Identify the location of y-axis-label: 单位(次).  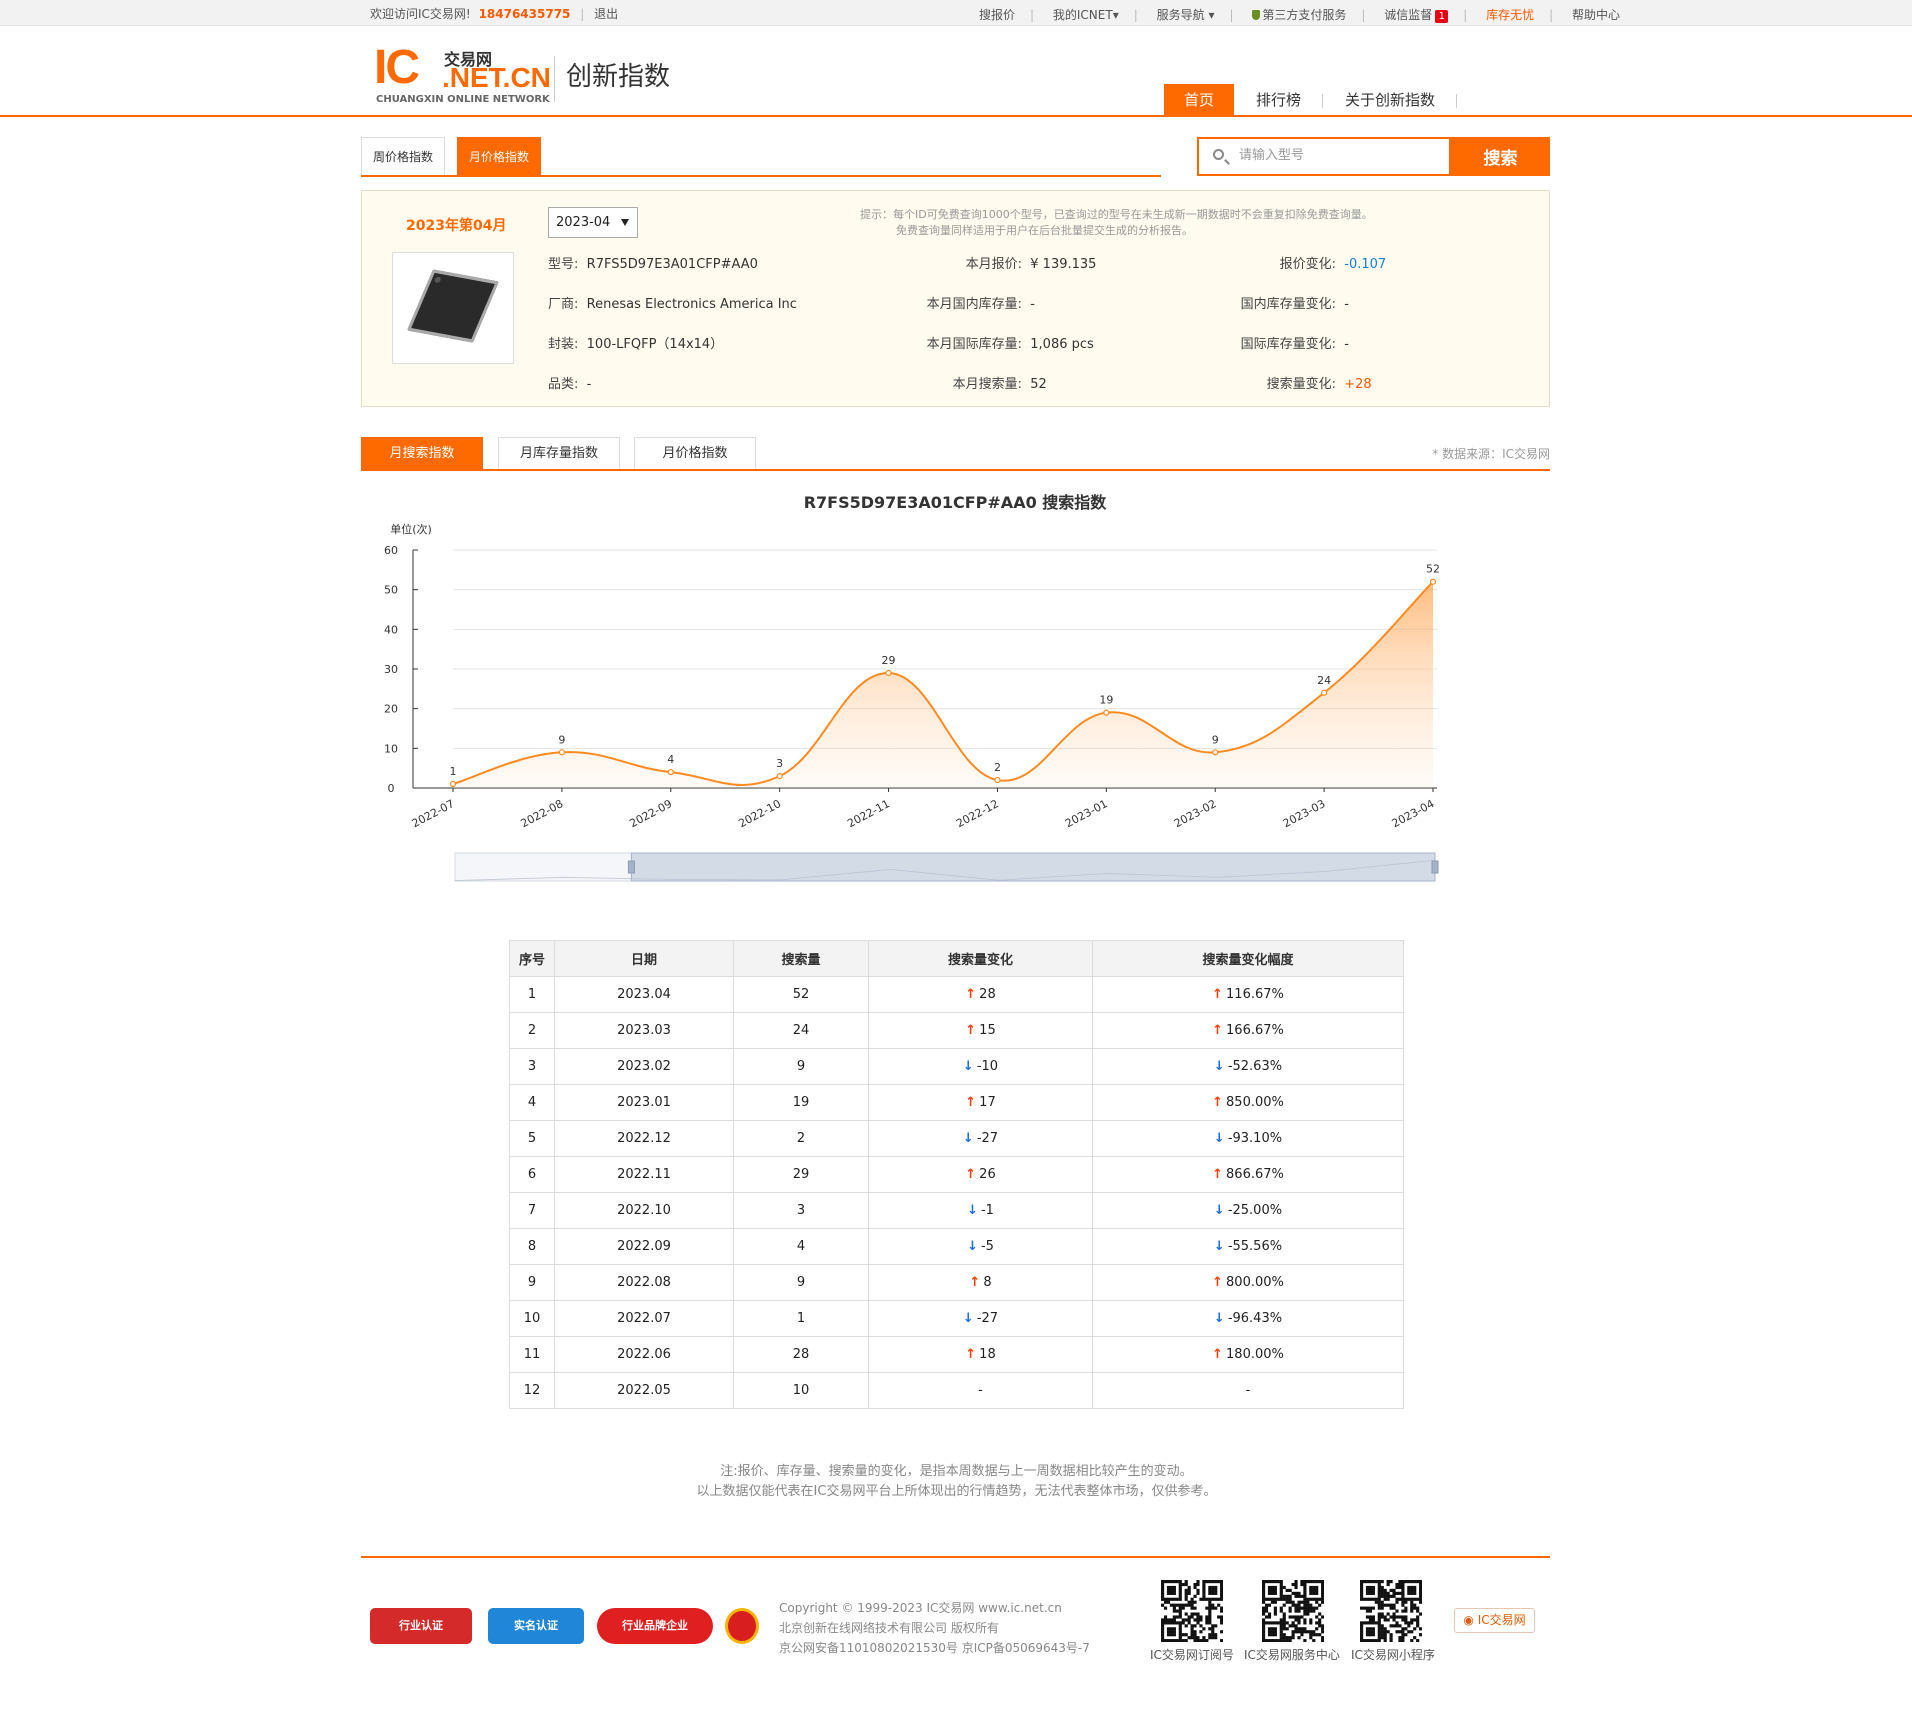
(411, 529).